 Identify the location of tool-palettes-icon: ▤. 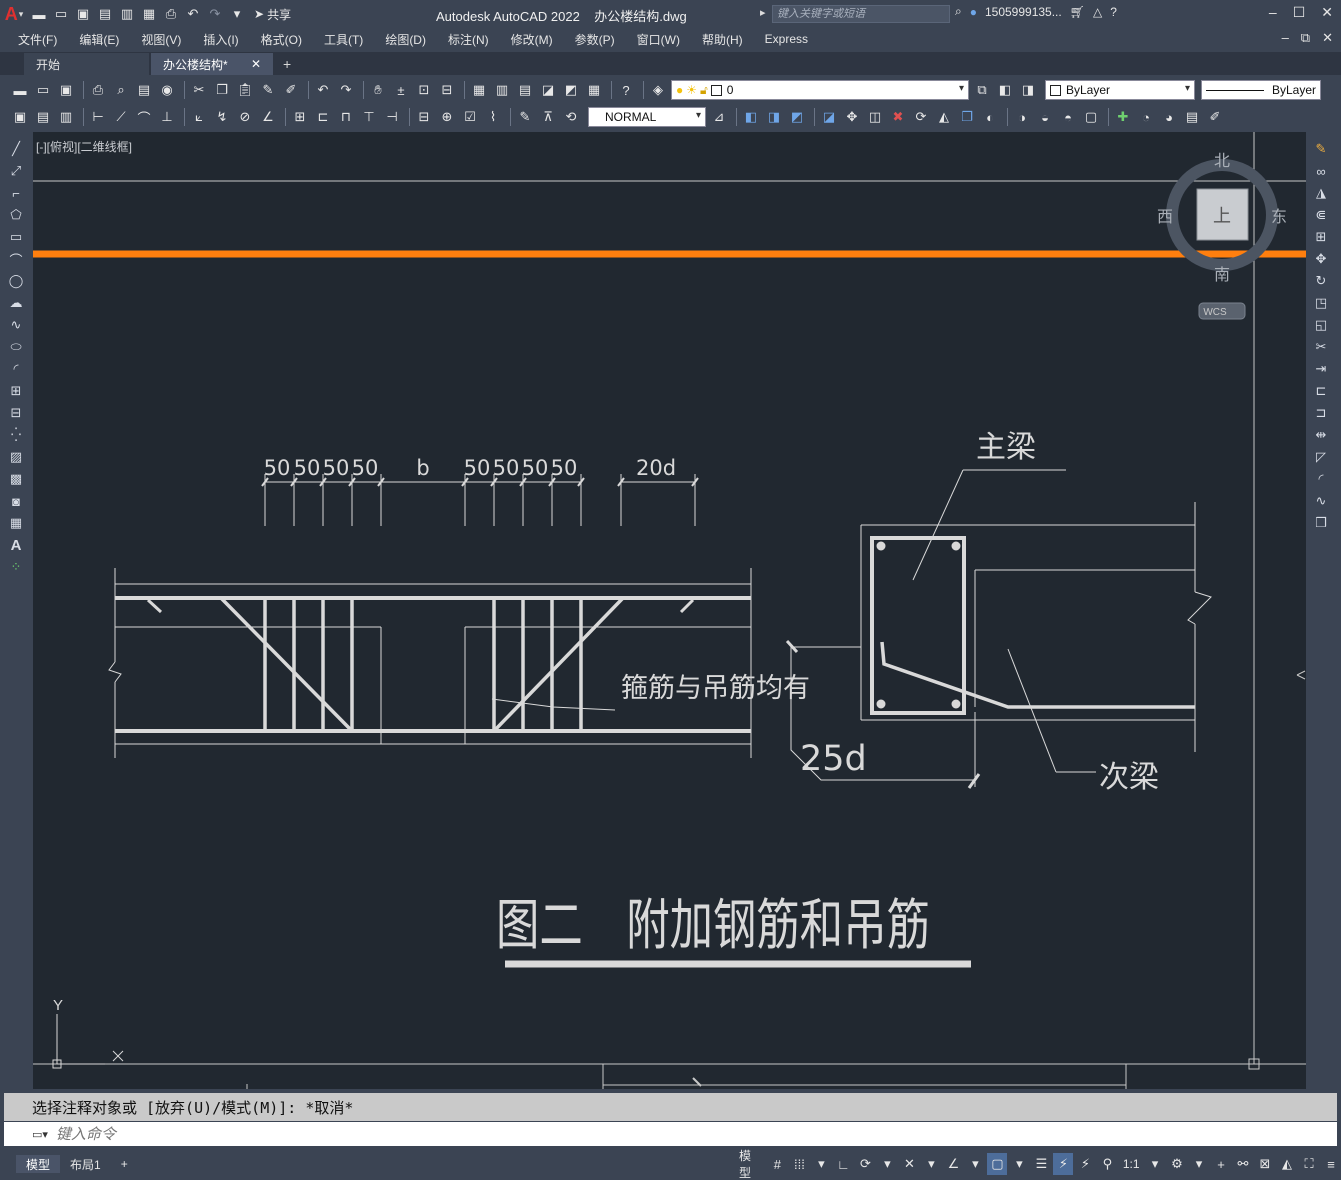
(525, 90).